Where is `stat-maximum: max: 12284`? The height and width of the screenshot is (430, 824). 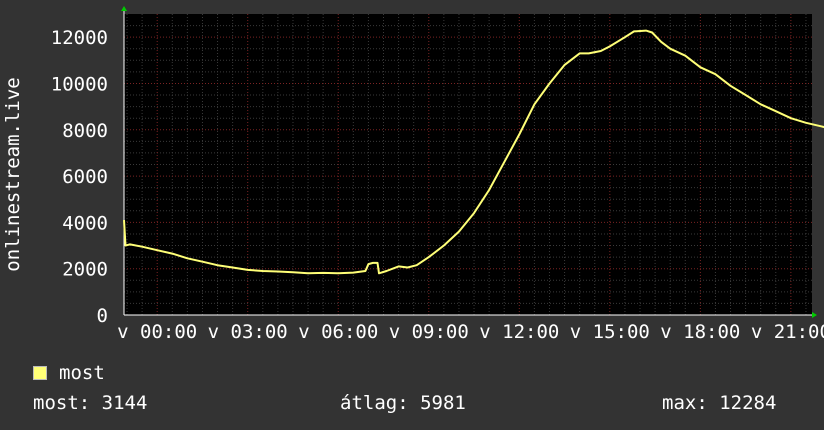 stat-maximum: max: 12284 is located at coordinates (719, 403).